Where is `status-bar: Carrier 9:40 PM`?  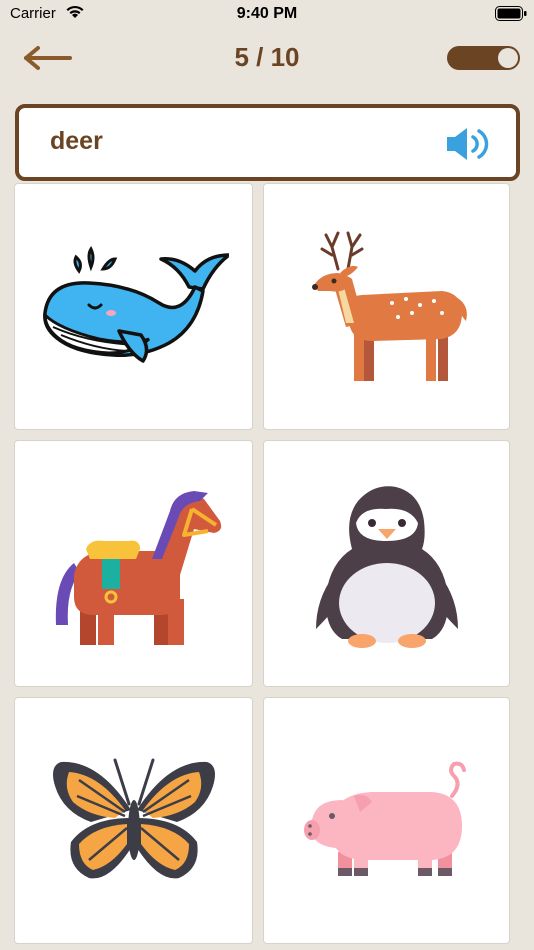 status-bar: Carrier 9:40 PM is located at coordinates (267, 15).